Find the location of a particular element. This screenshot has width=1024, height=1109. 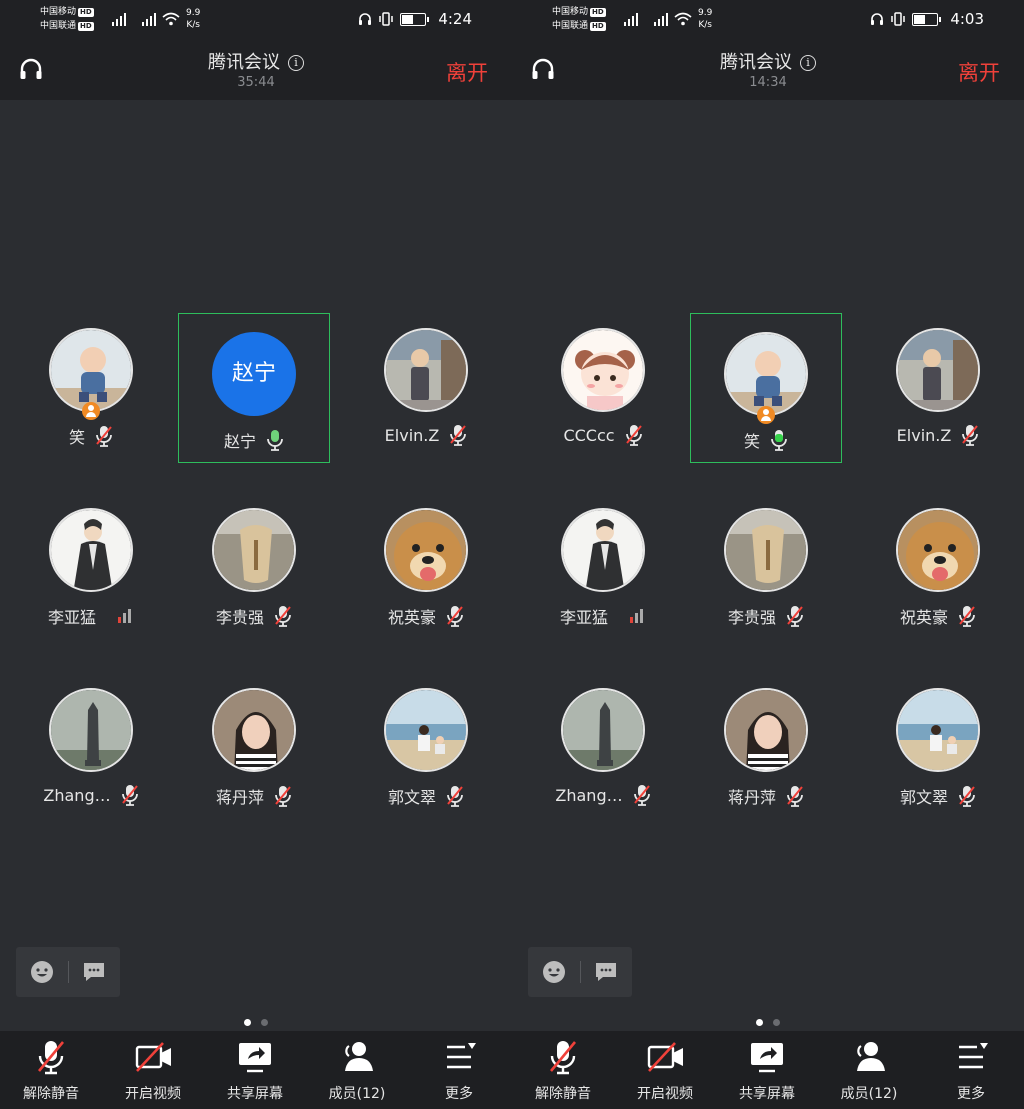

net-speed-value: 9.9 is located at coordinates (193, 13).